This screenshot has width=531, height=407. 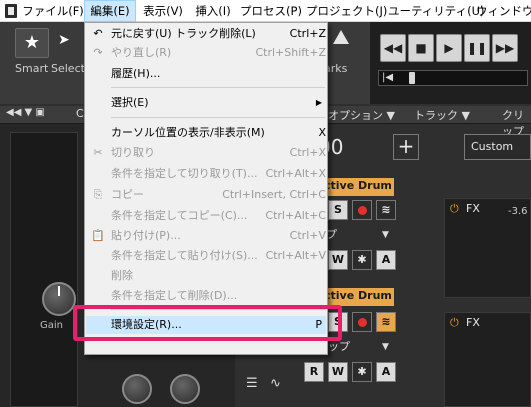 What do you see at coordinates (393, 48) in the screenshot?
I see `rewind-button: ◀◀` at bounding box center [393, 48].